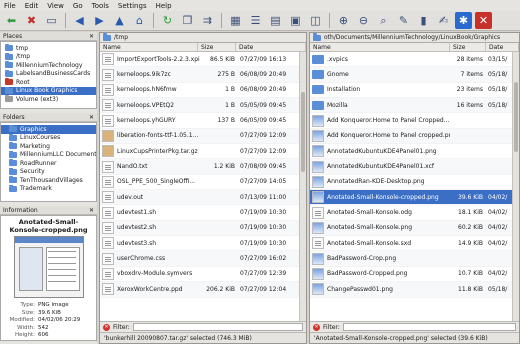 This screenshot has height=344, width=520. What do you see at coordinates (48, 57) in the screenshot?
I see `places-item: /tmp` at bounding box center [48, 57].